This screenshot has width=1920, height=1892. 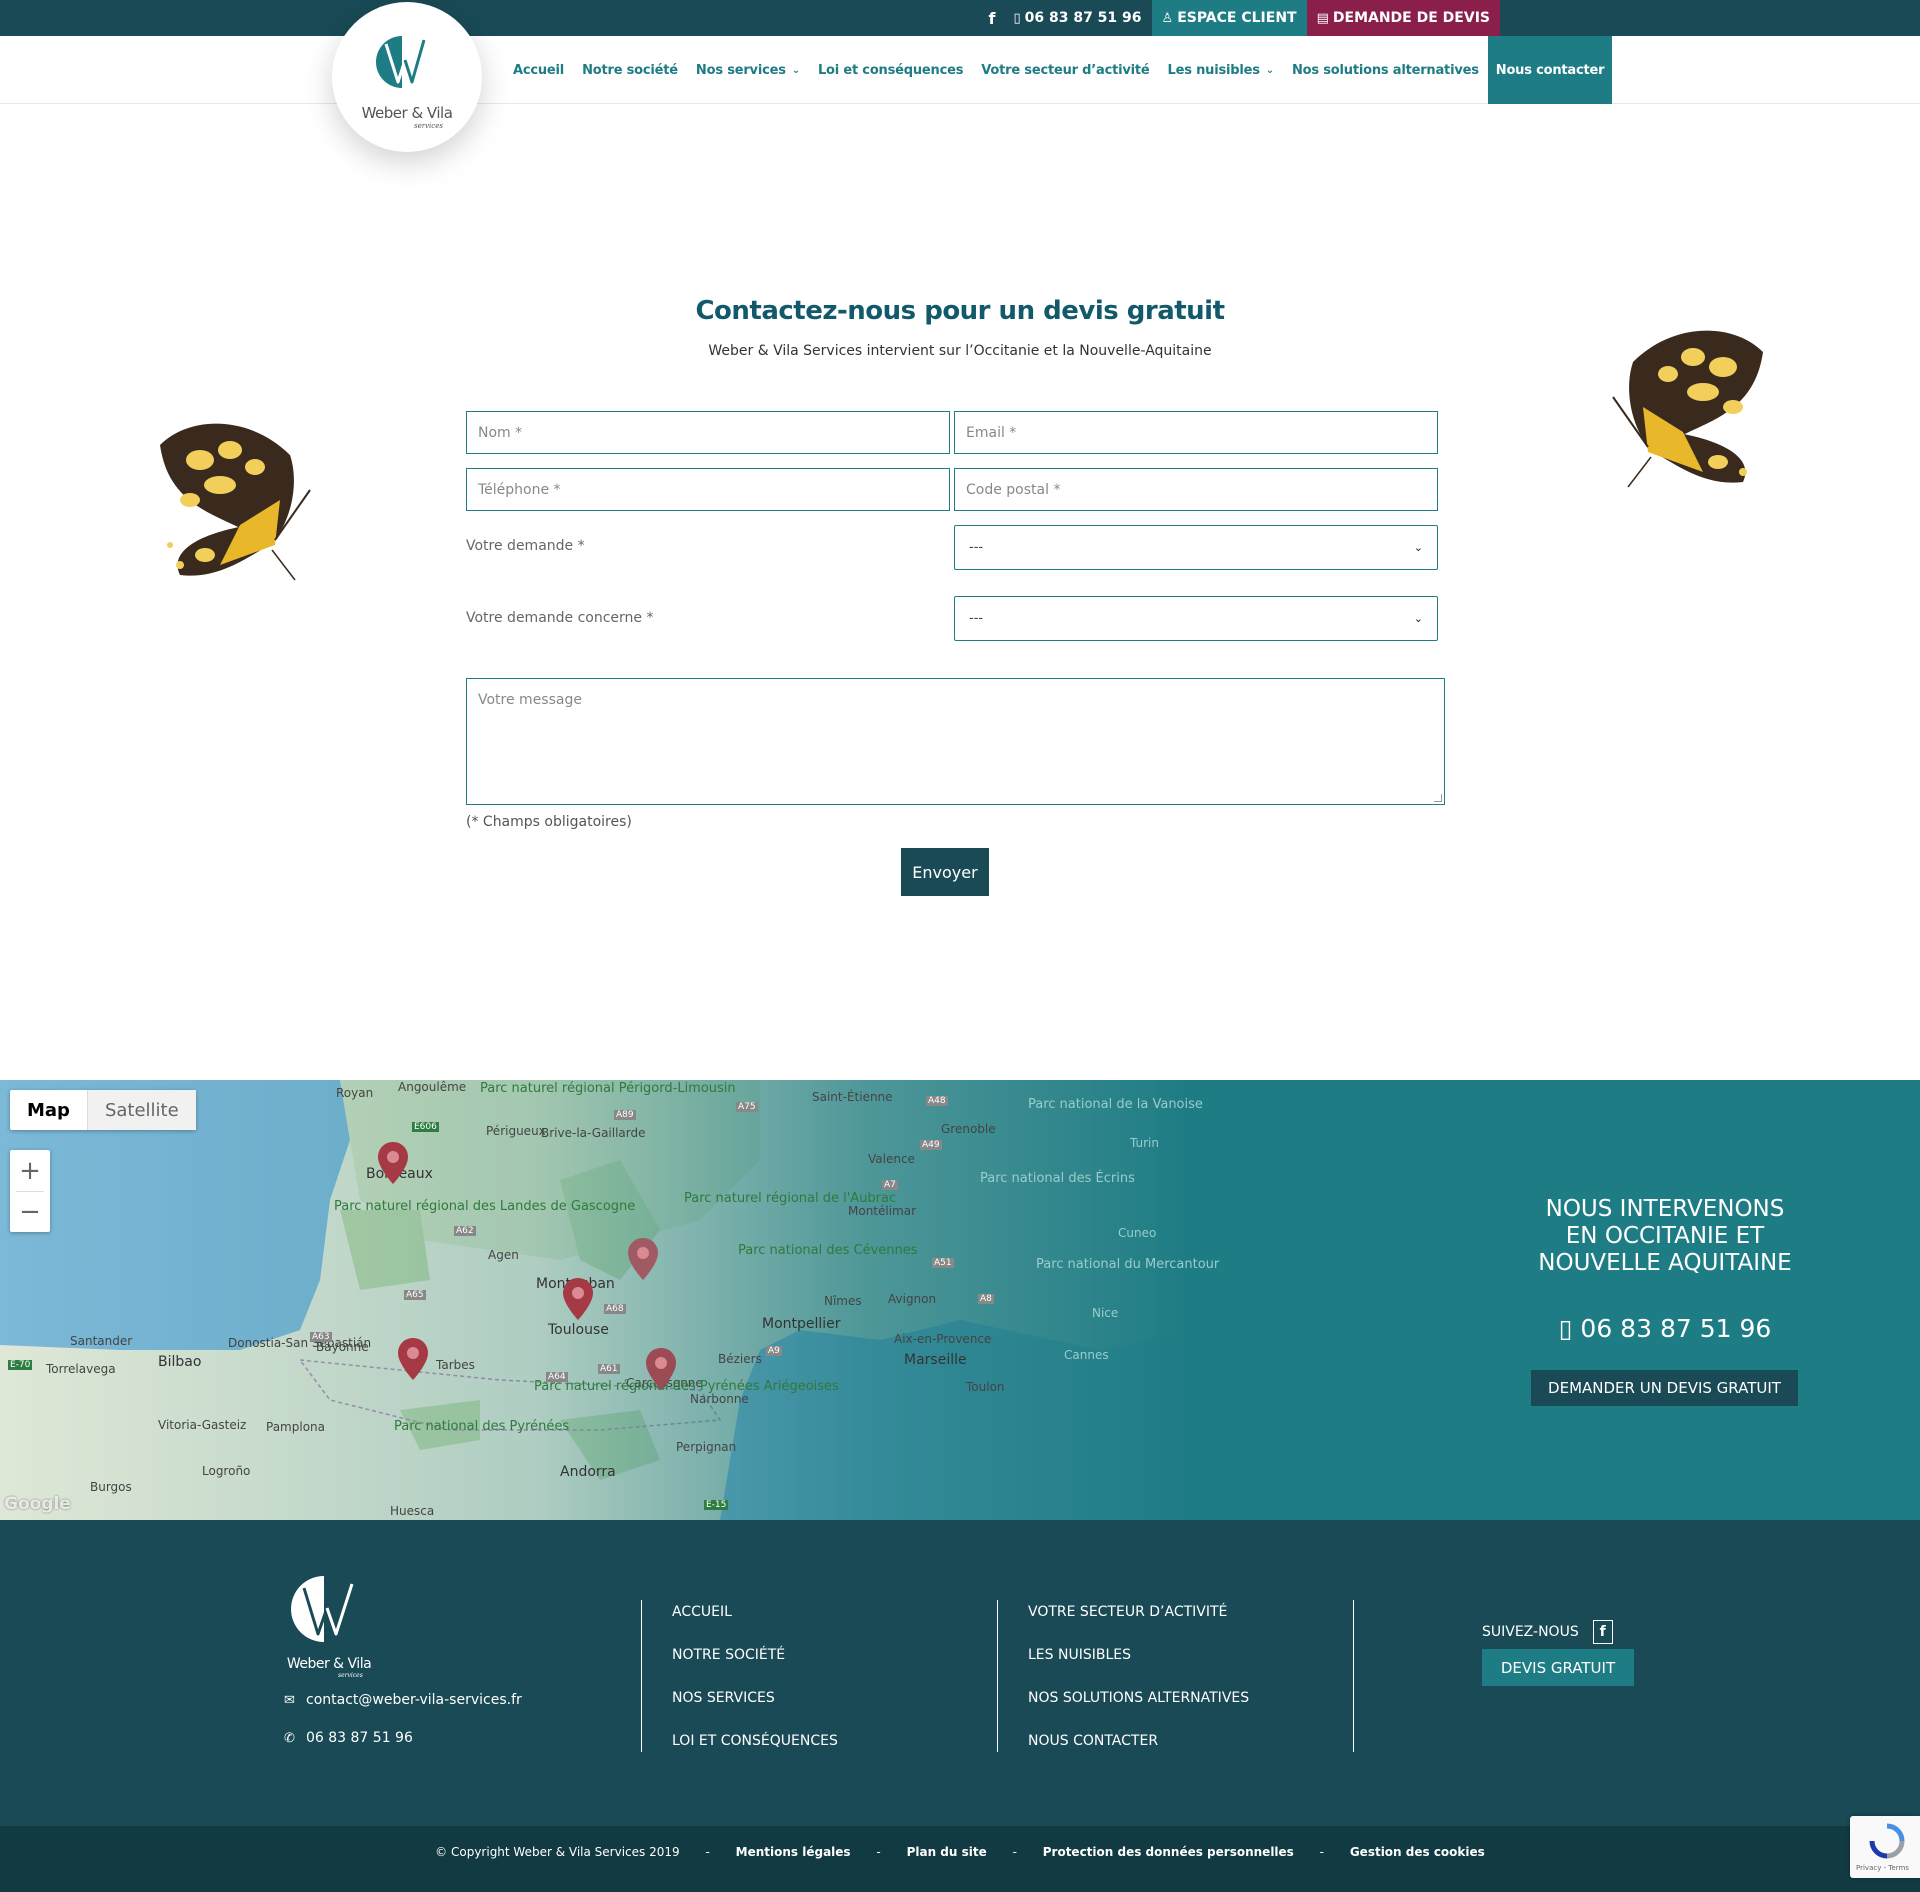 What do you see at coordinates (1887, 1841) in the screenshot?
I see `recaptcha-icon` at bounding box center [1887, 1841].